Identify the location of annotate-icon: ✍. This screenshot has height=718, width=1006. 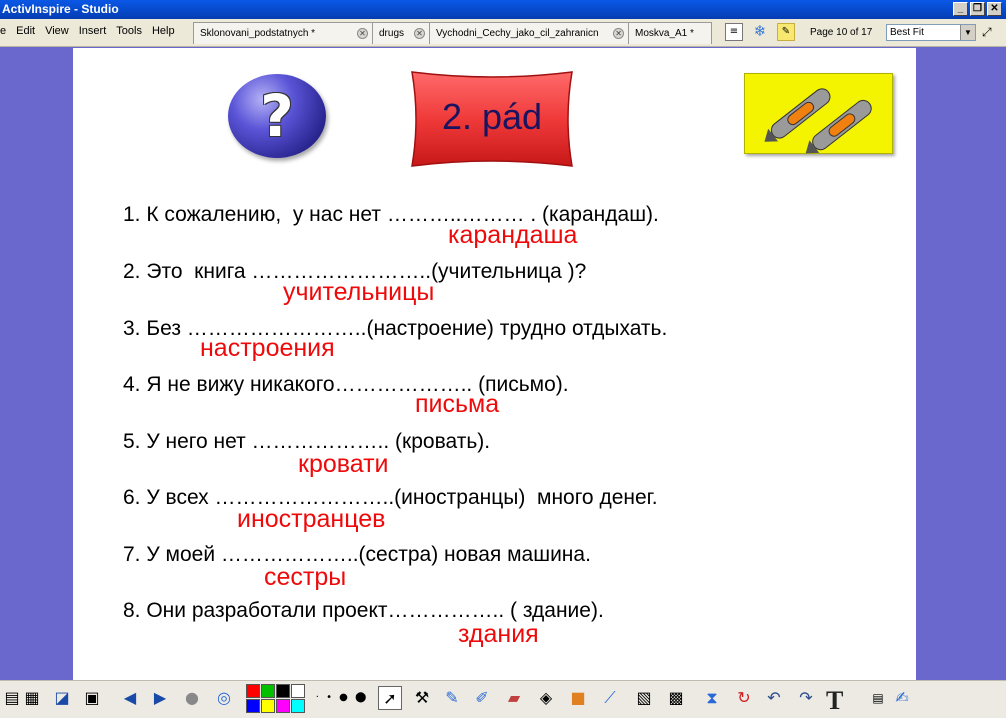
(902, 698).